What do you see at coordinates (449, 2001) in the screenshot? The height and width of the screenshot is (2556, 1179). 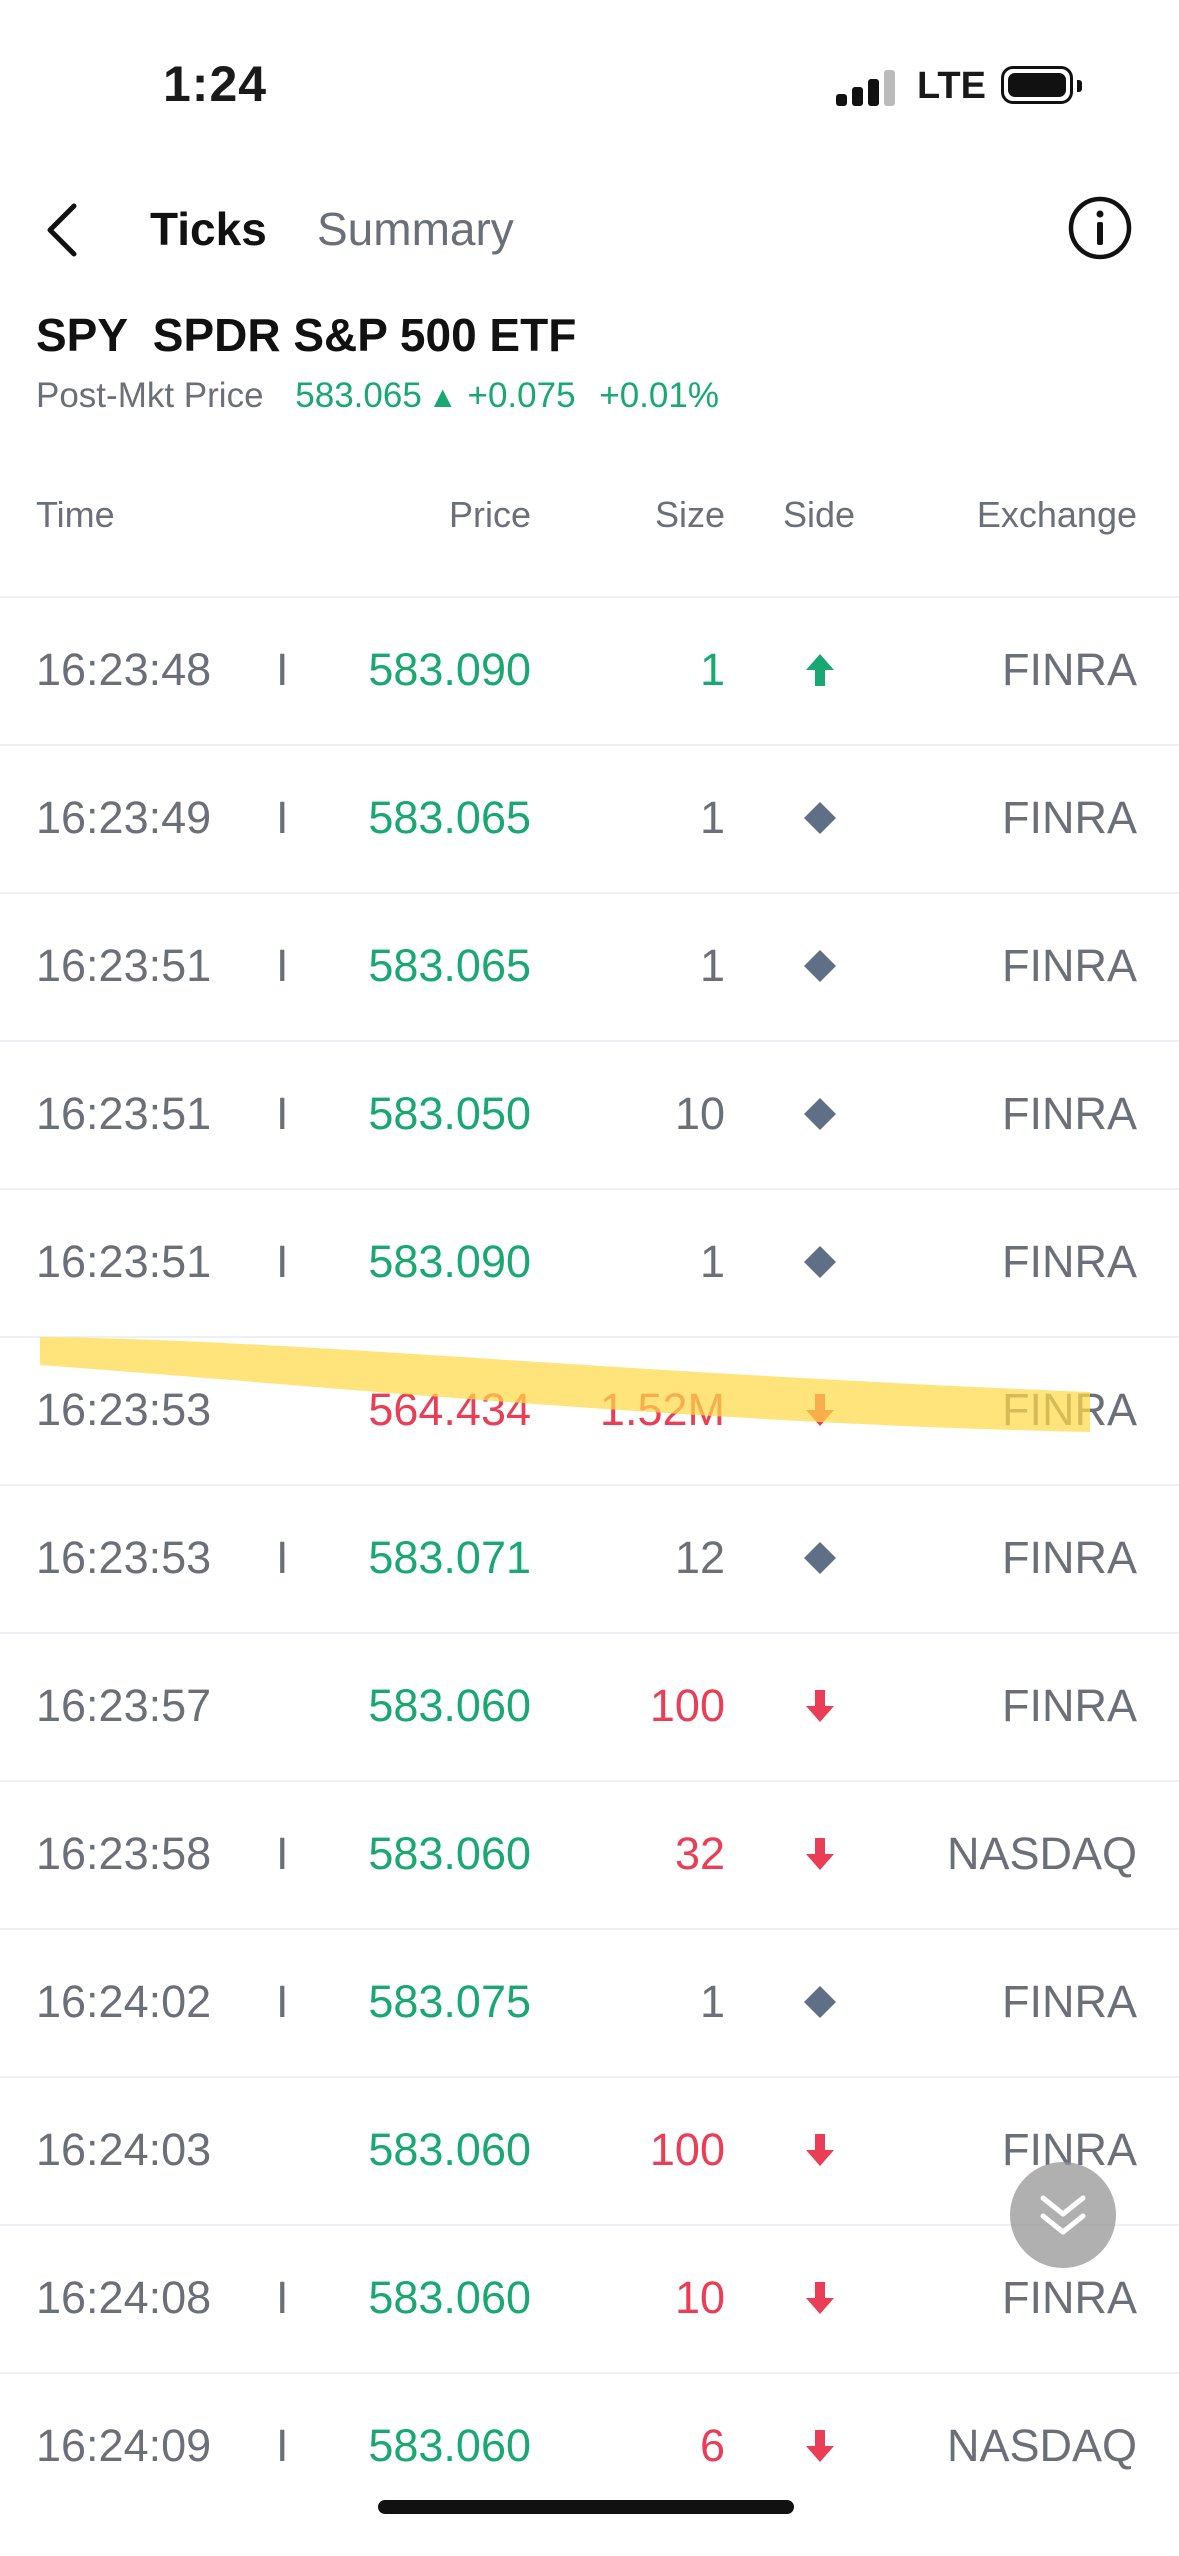 I see `tick-price: 583.075` at bounding box center [449, 2001].